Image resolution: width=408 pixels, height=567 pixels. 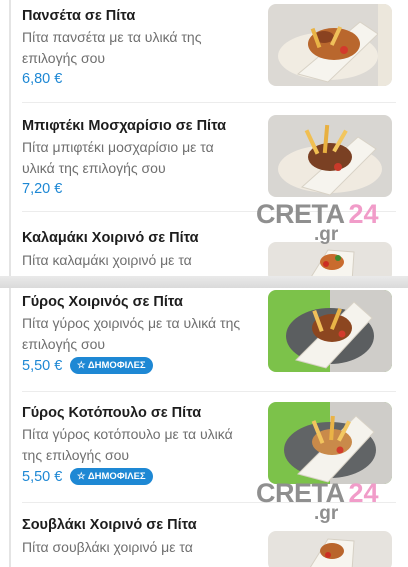 What do you see at coordinates (79, 16) in the screenshot?
I see `item-name: Πανσέτα σε Πίτα` at bounding box center [79, 16].